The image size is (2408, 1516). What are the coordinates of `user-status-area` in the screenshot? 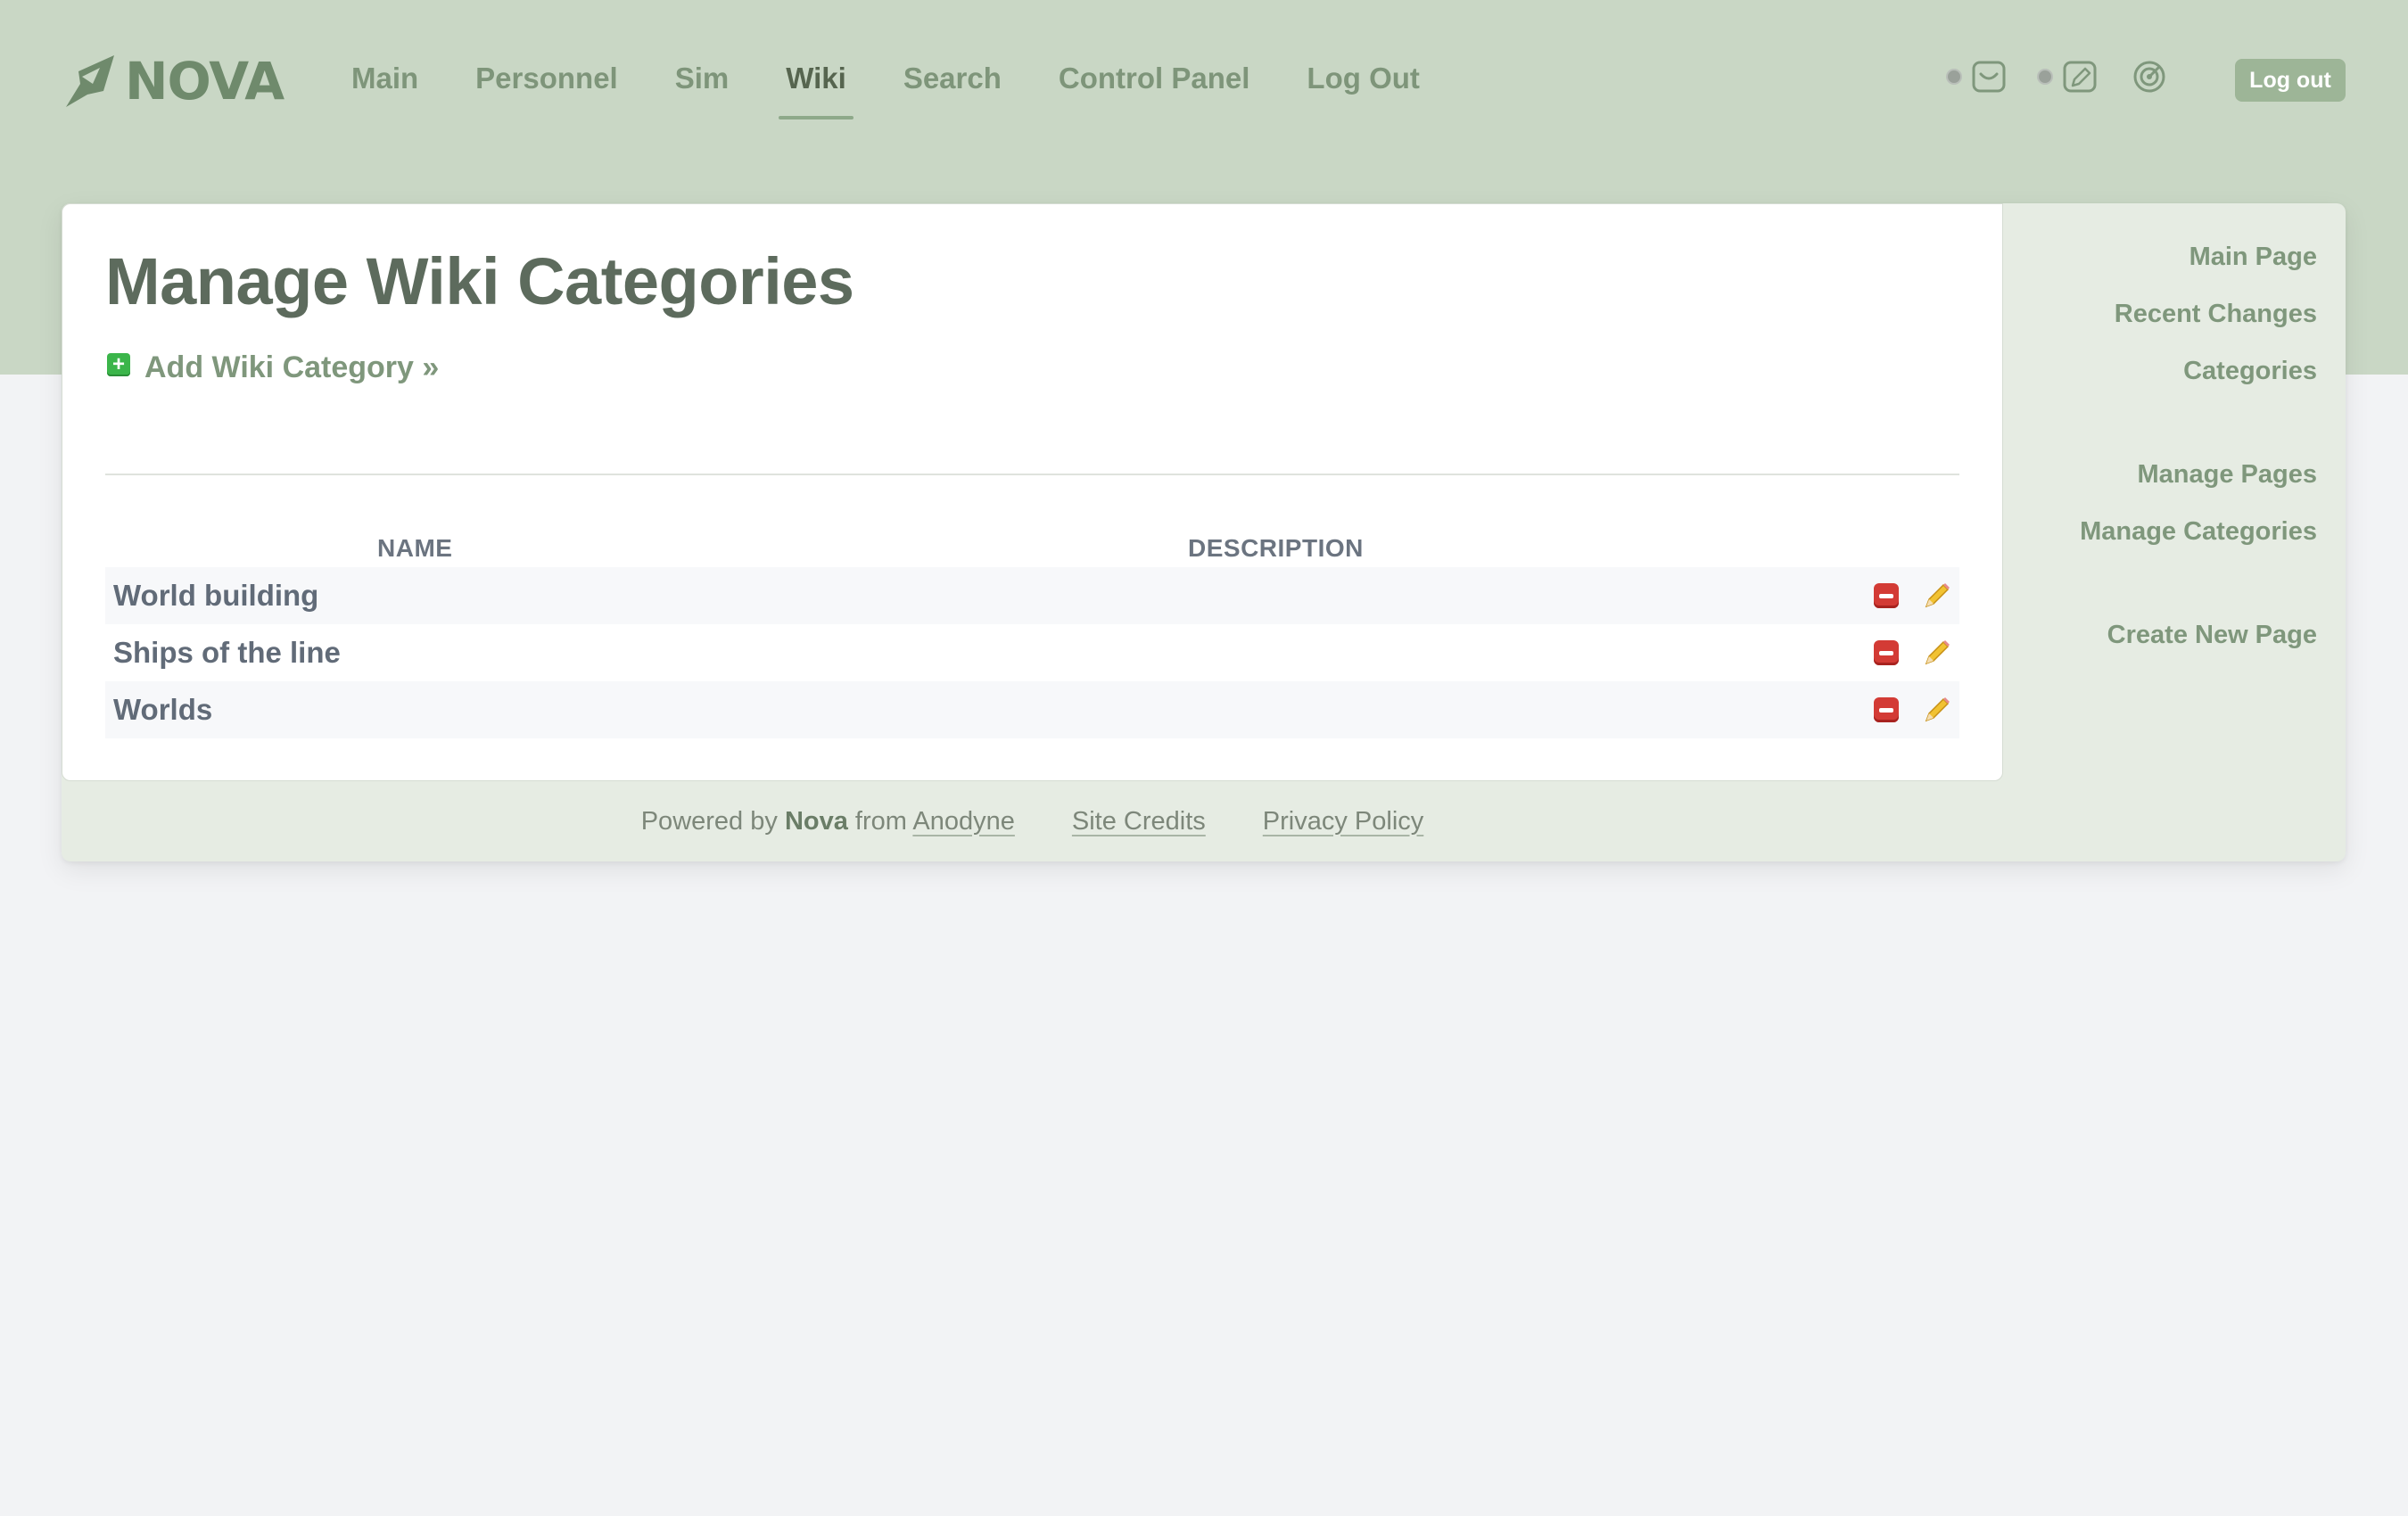 It's located at (2056, 77).